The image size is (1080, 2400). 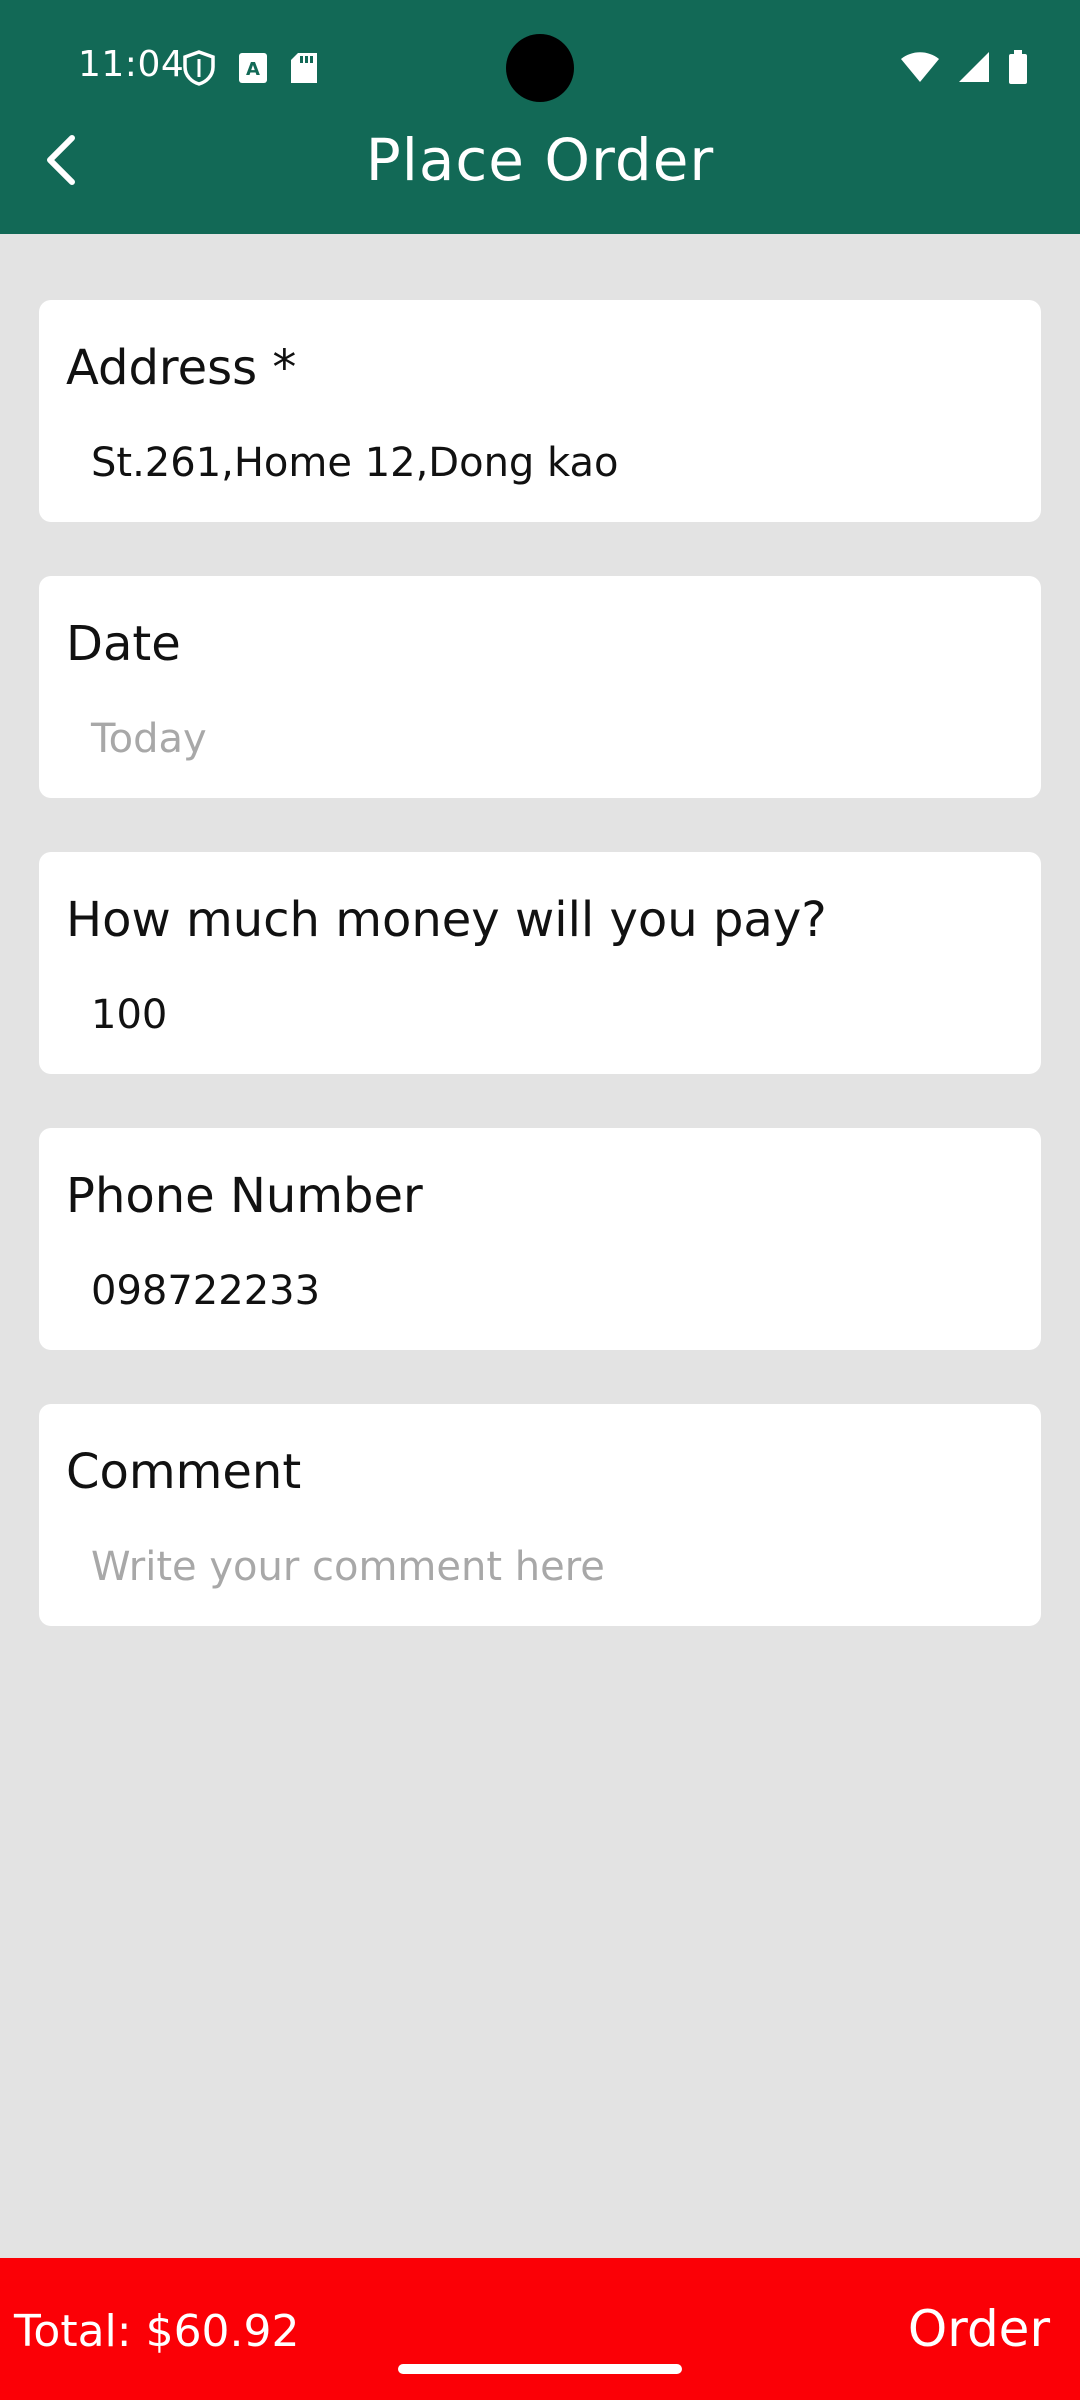 What do you see at coordinates (540, 2329) in the screenshot?
I see `bottom-bar: Total: $60.92 Order` at bounding box center [540, 2329].